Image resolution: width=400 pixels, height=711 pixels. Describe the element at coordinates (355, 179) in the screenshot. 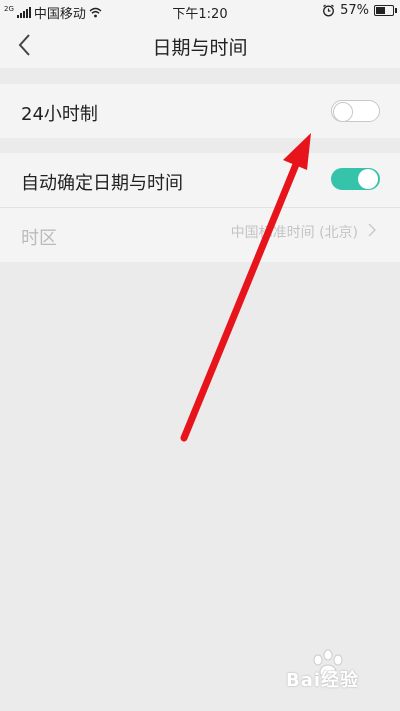

I see `toggle-auto-time` at that location.